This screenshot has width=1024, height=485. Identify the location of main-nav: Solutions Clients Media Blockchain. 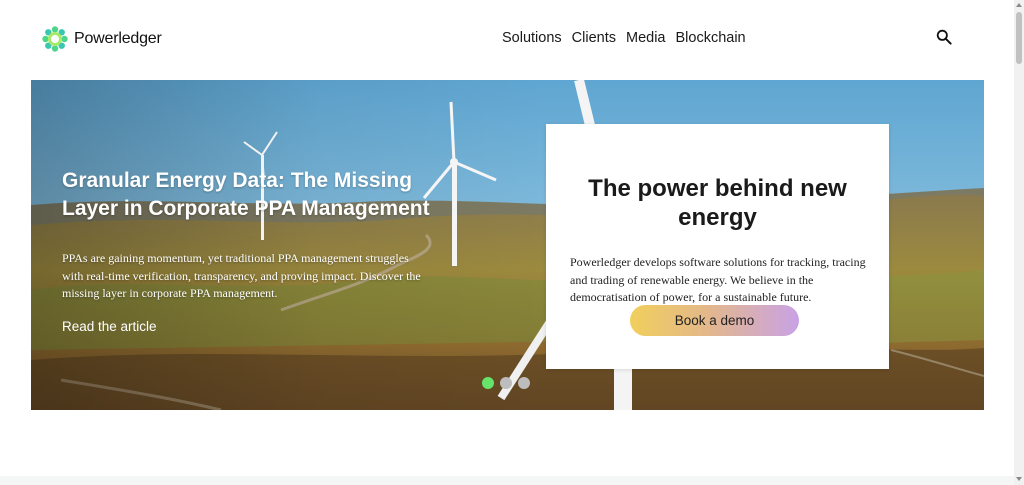
(624, 38).